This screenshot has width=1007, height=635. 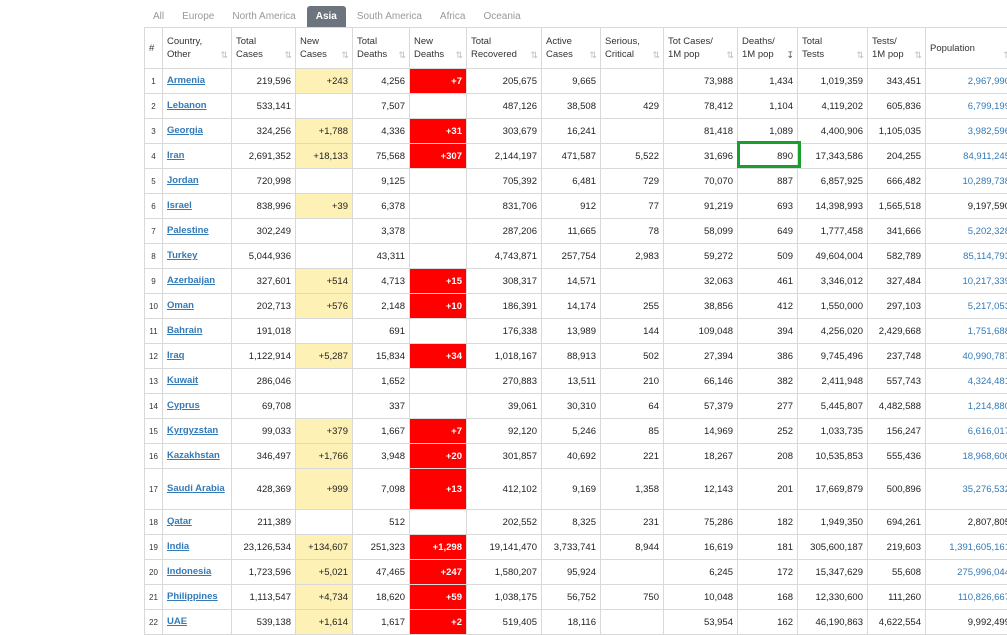 What do you see at coordinates (158, 16) in the screenshot?
I see `tab-all: All` at bounding box center [158, 16].